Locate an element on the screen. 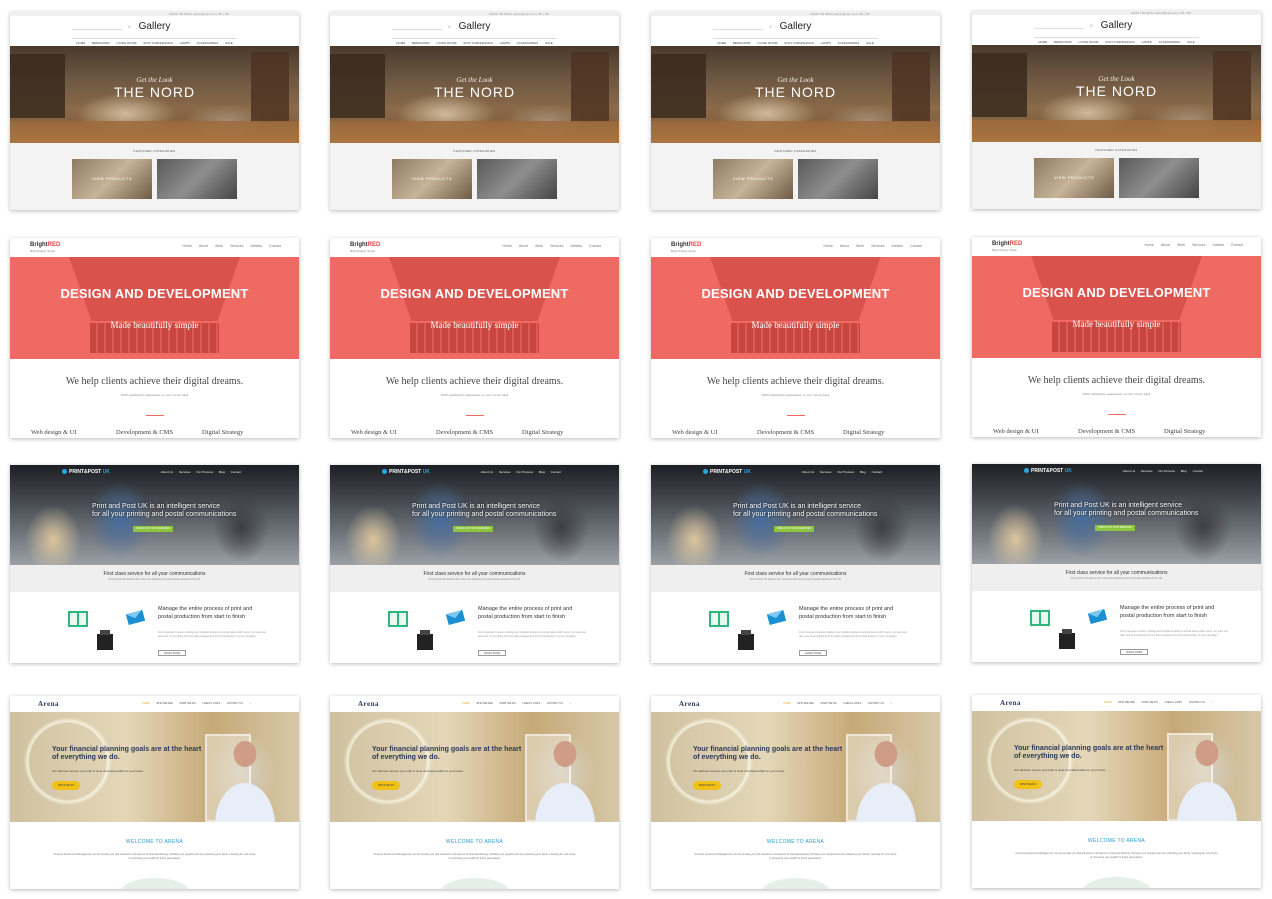 The image size is (1272, 899). logo: BrightRED is located at coordinates (1007, 244).